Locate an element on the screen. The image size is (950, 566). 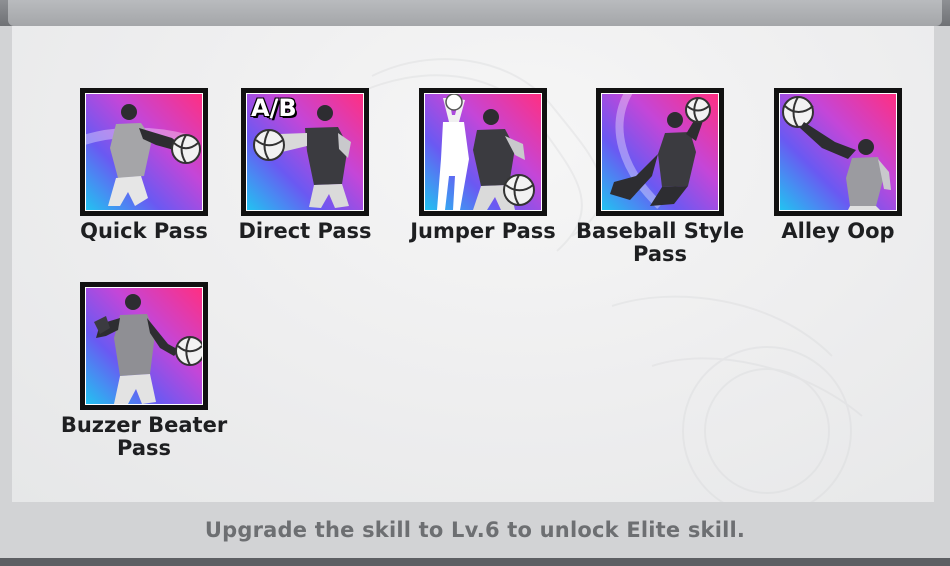
skill-label: Quick Pass is located at coordinates (144, 231).